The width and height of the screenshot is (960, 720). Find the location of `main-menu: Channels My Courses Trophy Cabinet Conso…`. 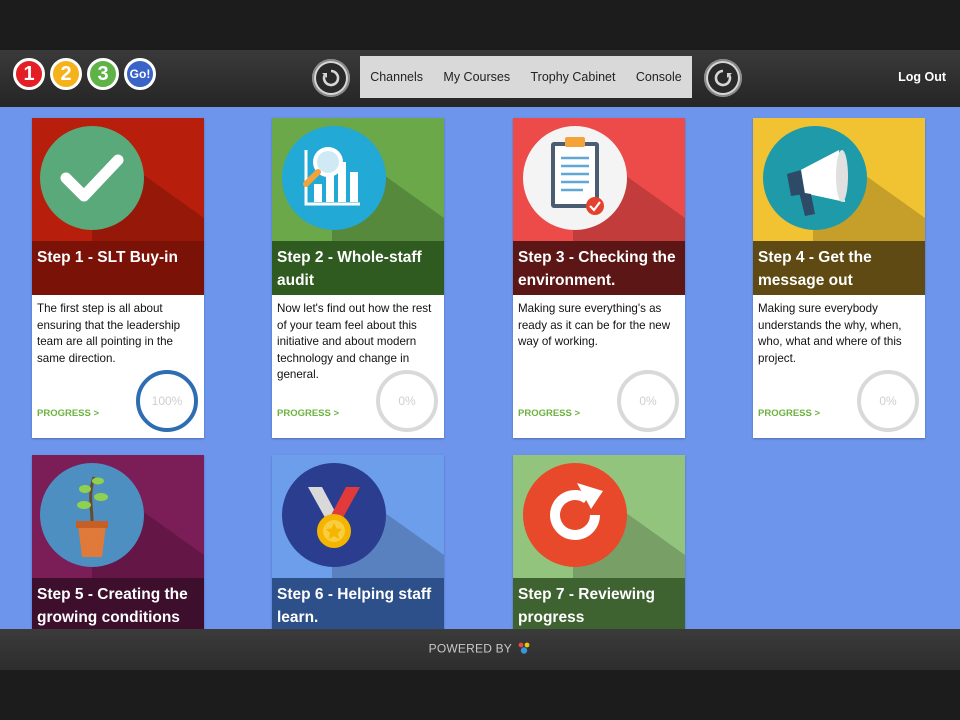

main-menu: Channels My Courses Trophy Cabinet Conso… is located at coordinates (526, 77).